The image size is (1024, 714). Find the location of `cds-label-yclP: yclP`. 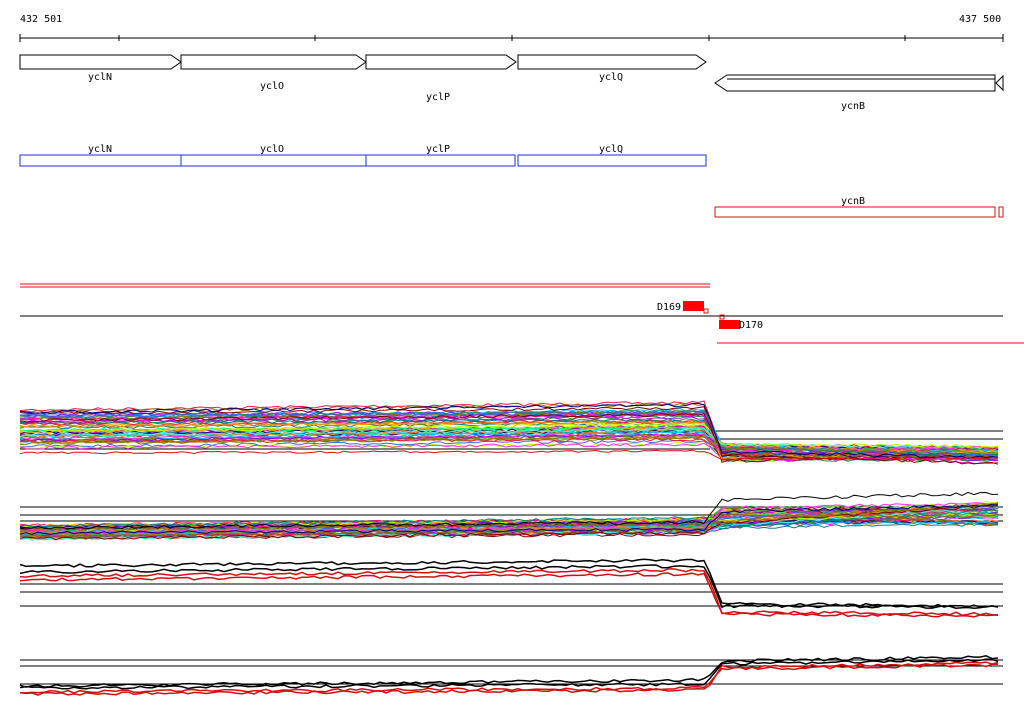

cds-label-yclP: yclP is located at coordinates (438, 149).